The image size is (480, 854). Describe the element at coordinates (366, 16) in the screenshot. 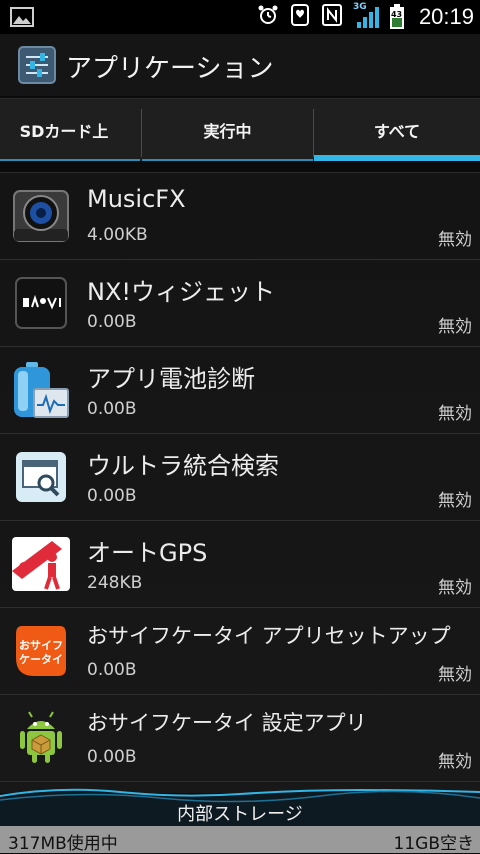

I see `signal-3g-icon: 3G` at that location.